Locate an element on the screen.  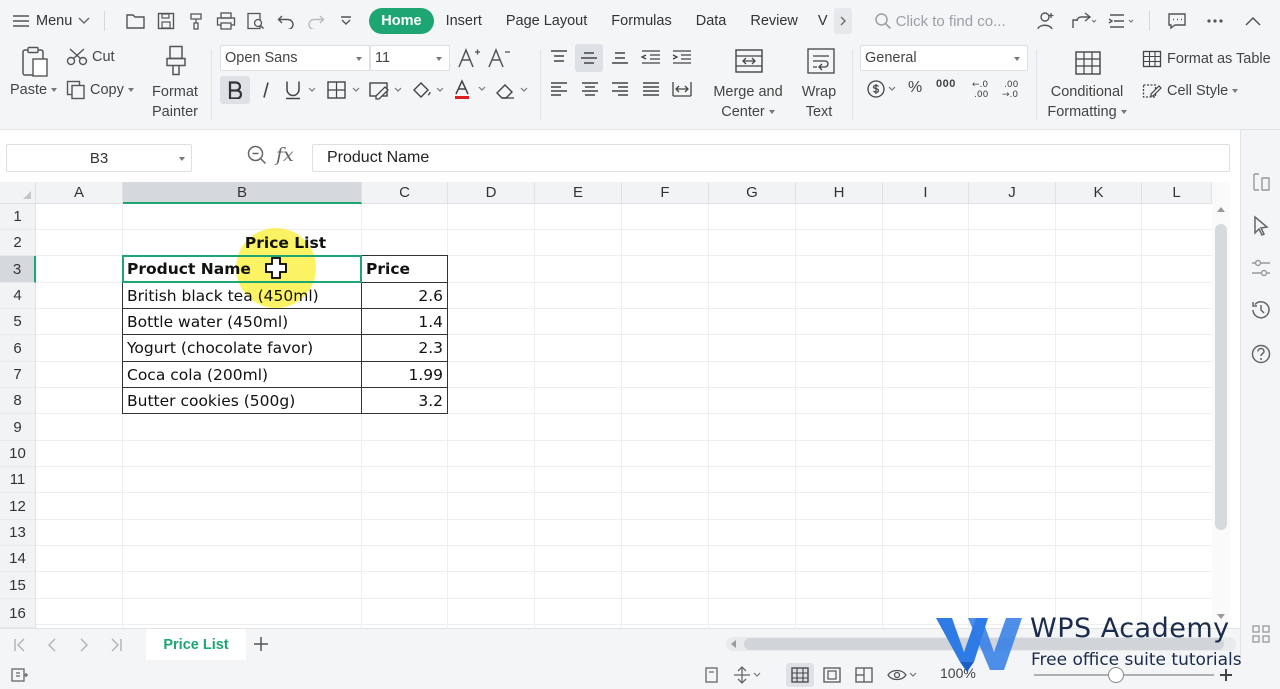
panel-toggle-icon is located at coordinates (1261, 182).